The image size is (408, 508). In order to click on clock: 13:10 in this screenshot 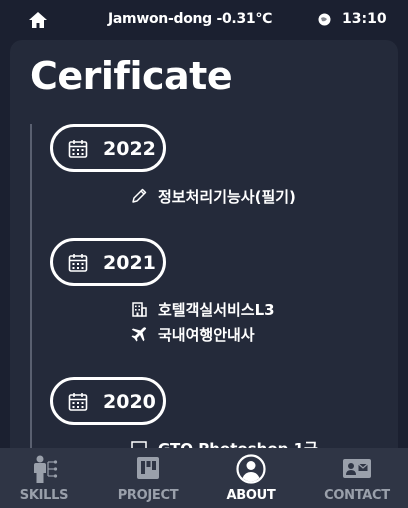, I will do `click(364, 19)`.